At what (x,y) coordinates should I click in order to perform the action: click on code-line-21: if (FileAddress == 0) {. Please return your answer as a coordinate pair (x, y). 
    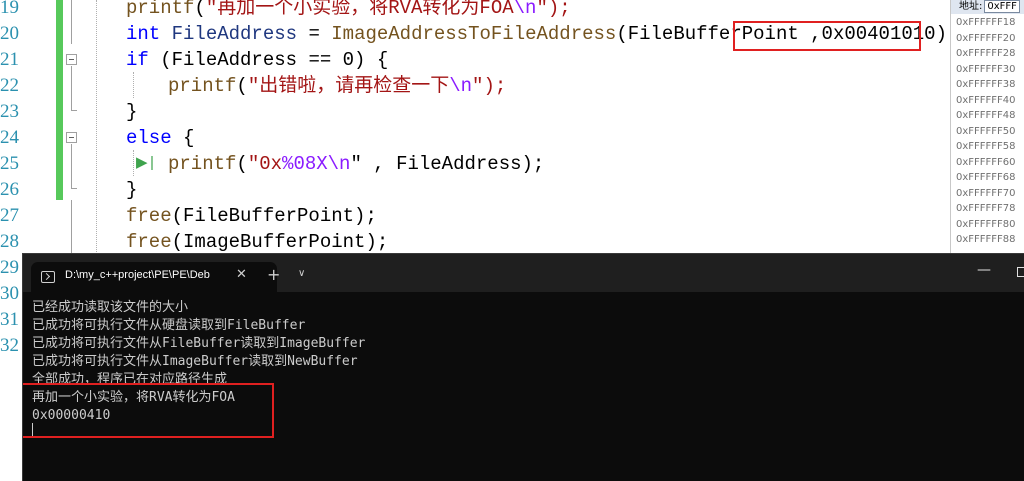
    Looking at the image, I should click on (257, 60).